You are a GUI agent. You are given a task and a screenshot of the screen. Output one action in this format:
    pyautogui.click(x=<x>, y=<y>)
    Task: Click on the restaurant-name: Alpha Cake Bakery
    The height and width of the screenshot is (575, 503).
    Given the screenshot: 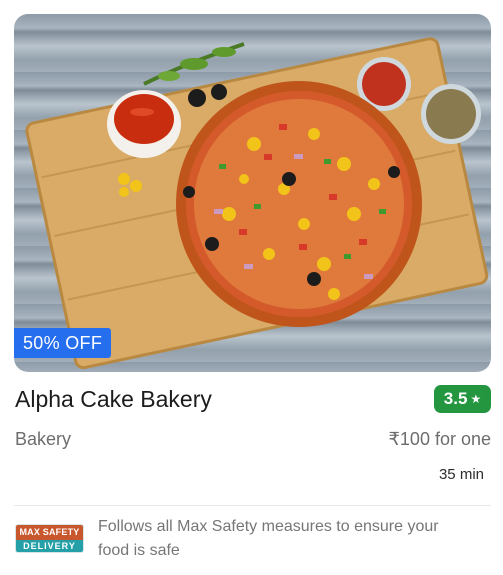 What is the action you would take?
    pyautogui.click(x=113, y=399)
    